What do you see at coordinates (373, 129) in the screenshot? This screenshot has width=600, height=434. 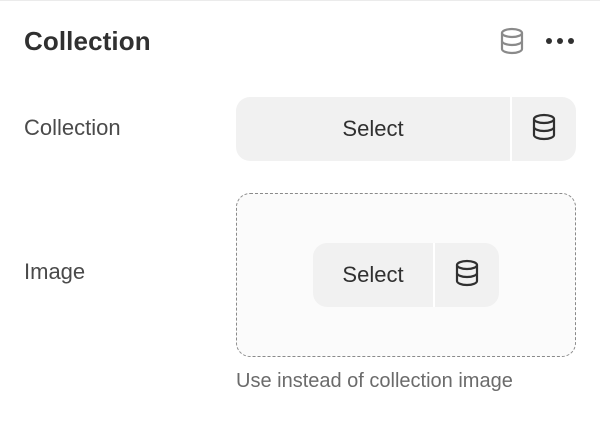 I see `collection-select-button: Select` at bounding box center [373, 129].